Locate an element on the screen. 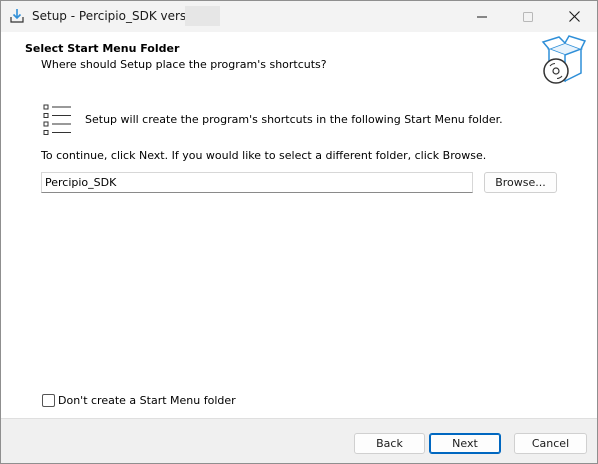 Image resolution: width=598 pixels, height=464 pixels. close-icon is located at coordinates (574, 16).